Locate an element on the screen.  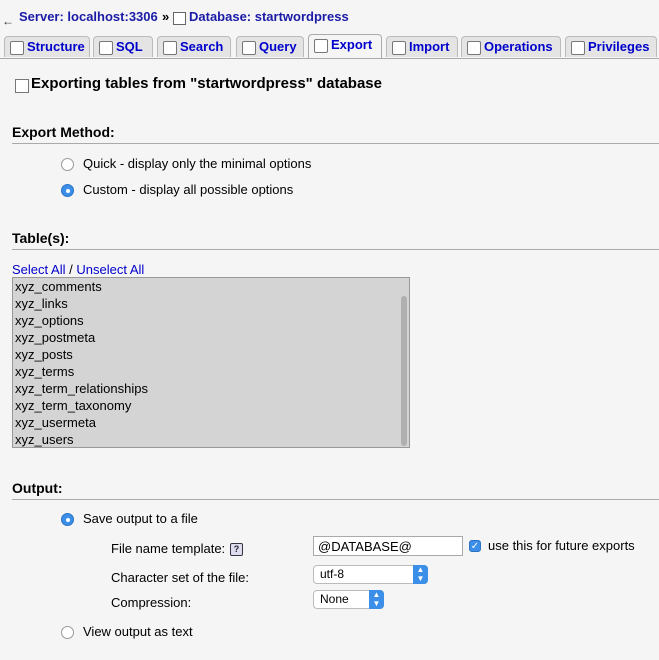
privileges-icon is located at coordinates (578, 48).